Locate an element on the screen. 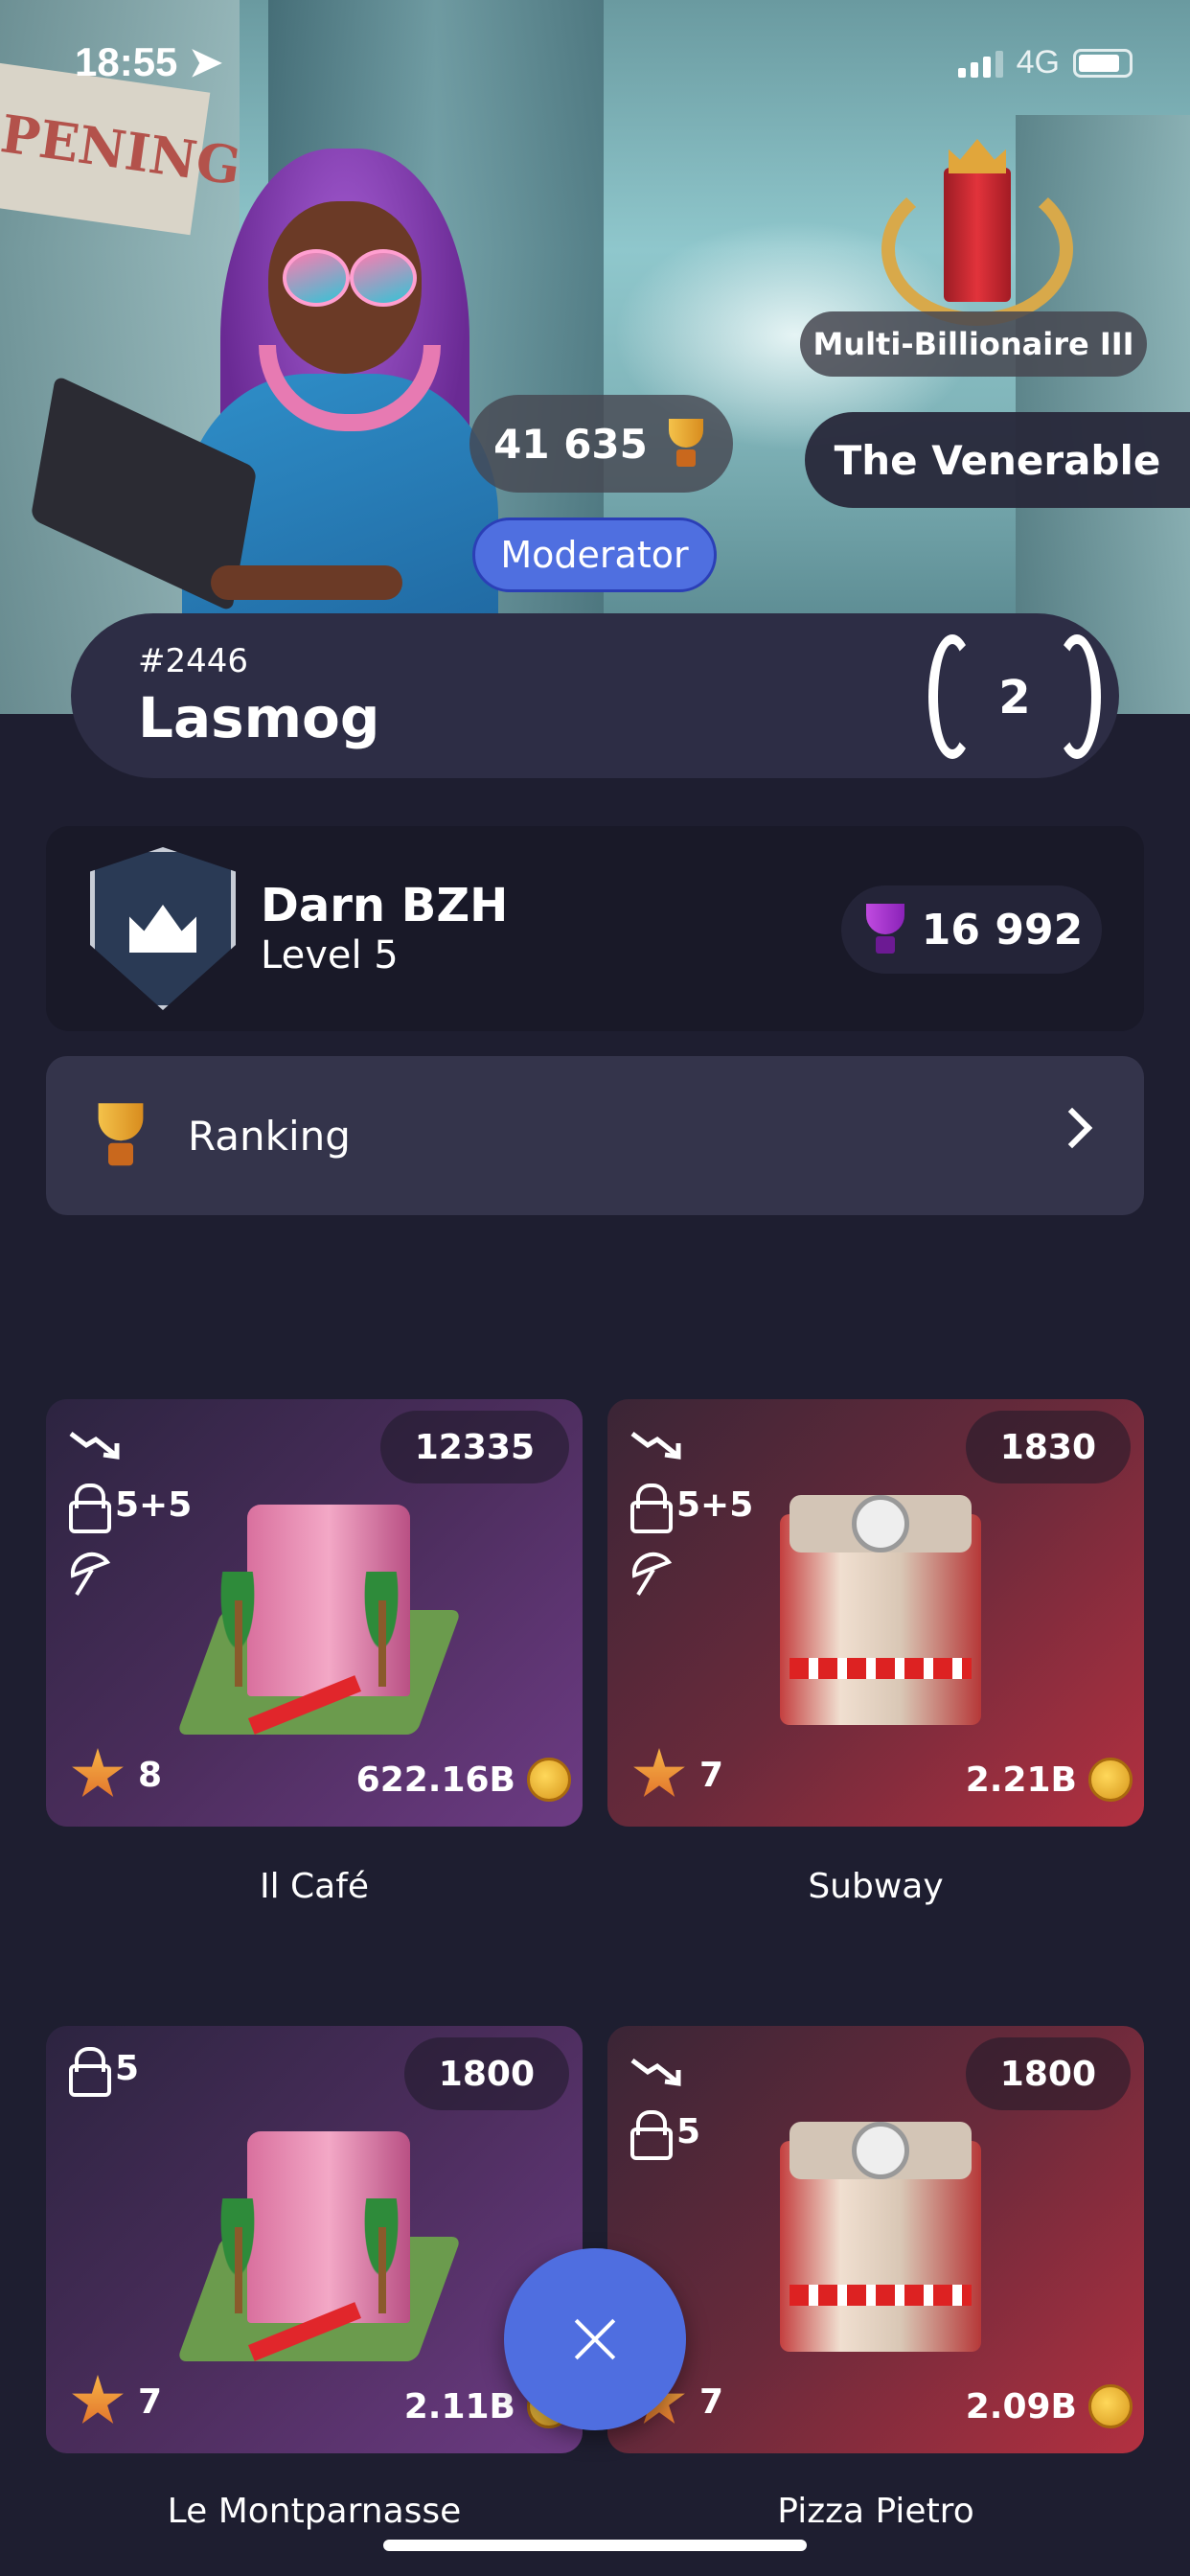 The height and width of the screenshot is (2576, 1190). business-card: 5+5 1830 7 2.21B is located at coordinates (875, 1613).